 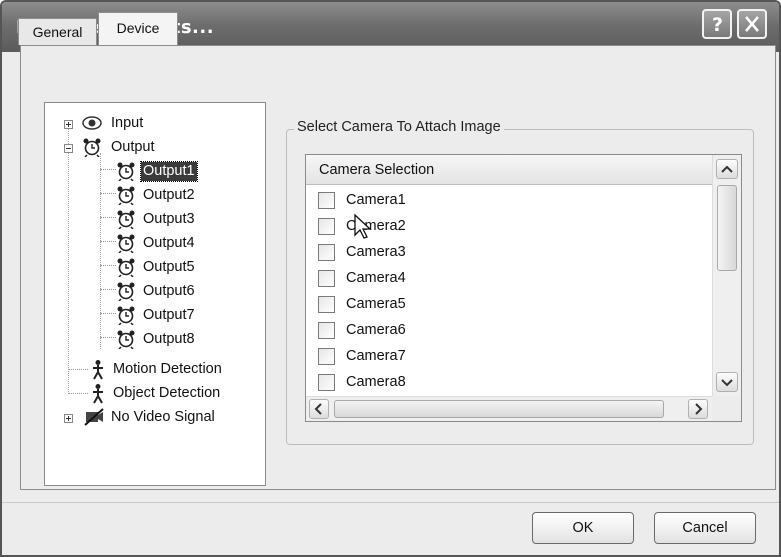 What do you see at coordinates (163, 417) in the screenshot?
I see `tree-label: No Video Signal` at bounding box center [163, 417].